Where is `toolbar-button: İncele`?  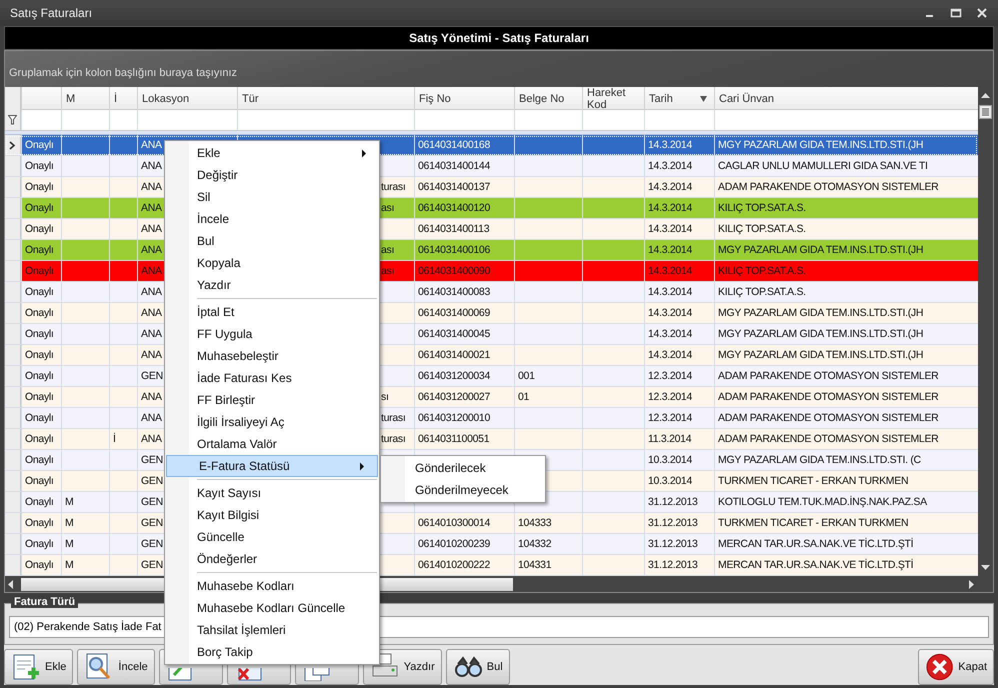
toolbar-button: İncele is located at coordinates (116, 667).